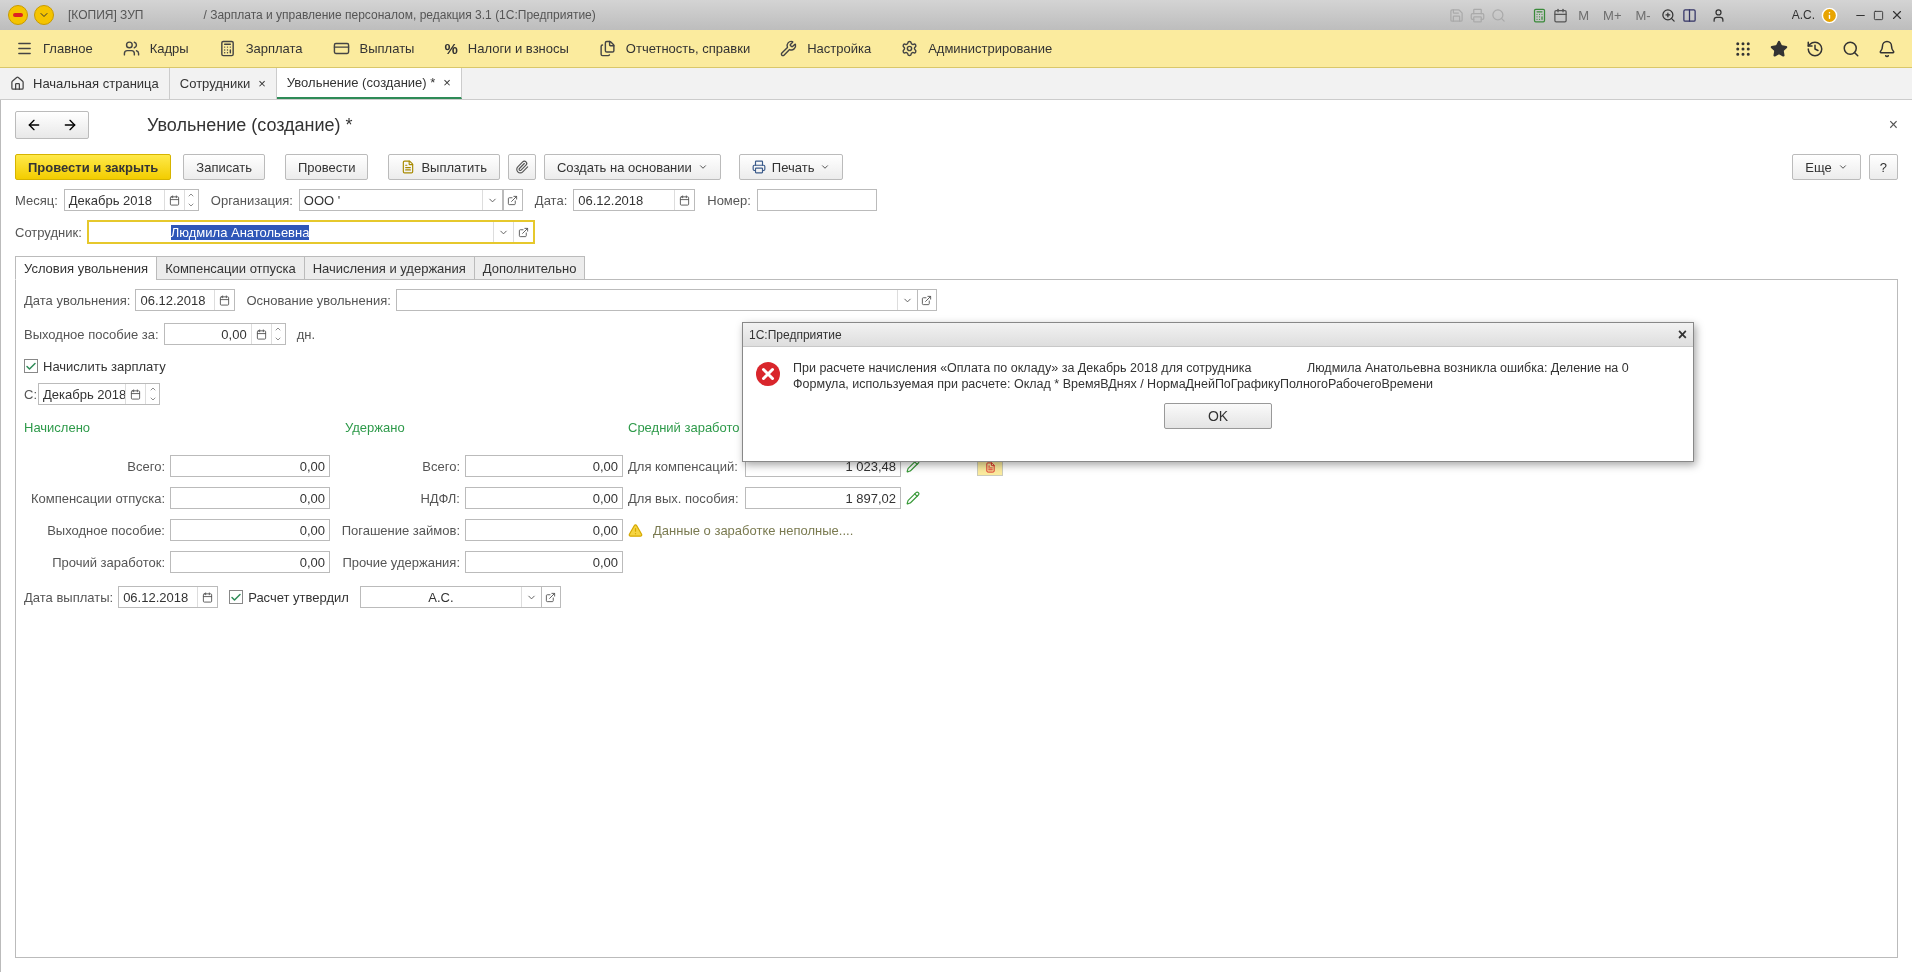 This screenshot has width=1912, height=972. What do you see at coordinates (326, 167) in the screenshot?
I see `toolbar-button: Провести` at bounding box center [326, 167].